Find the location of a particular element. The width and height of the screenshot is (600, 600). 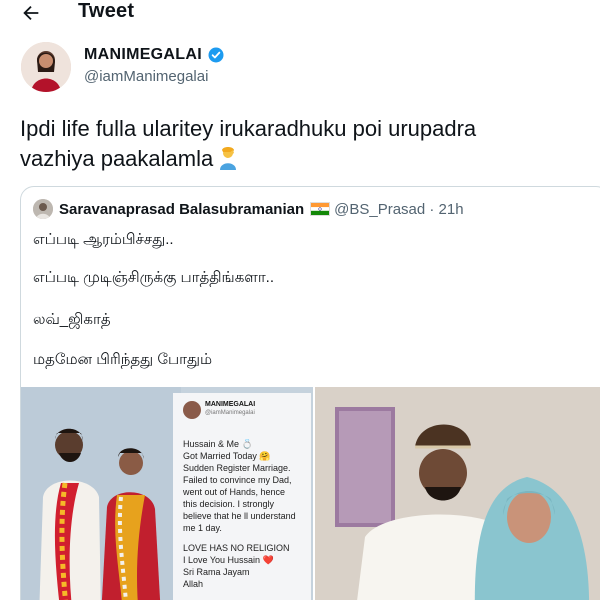

embedded-text-line: Failed to convince my Dad, is located at coordinates (237, 480).